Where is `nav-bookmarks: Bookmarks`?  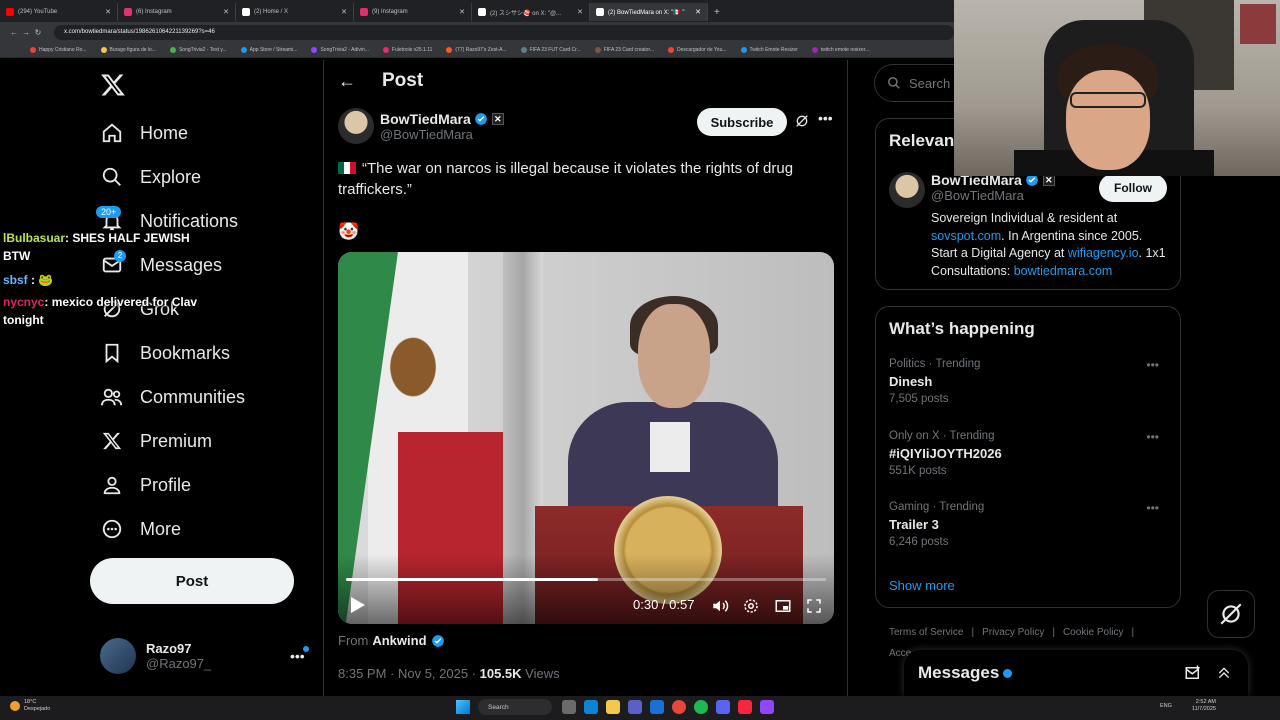 nav-bookmarks: Bookmarks is located at coordinates (165, 353).